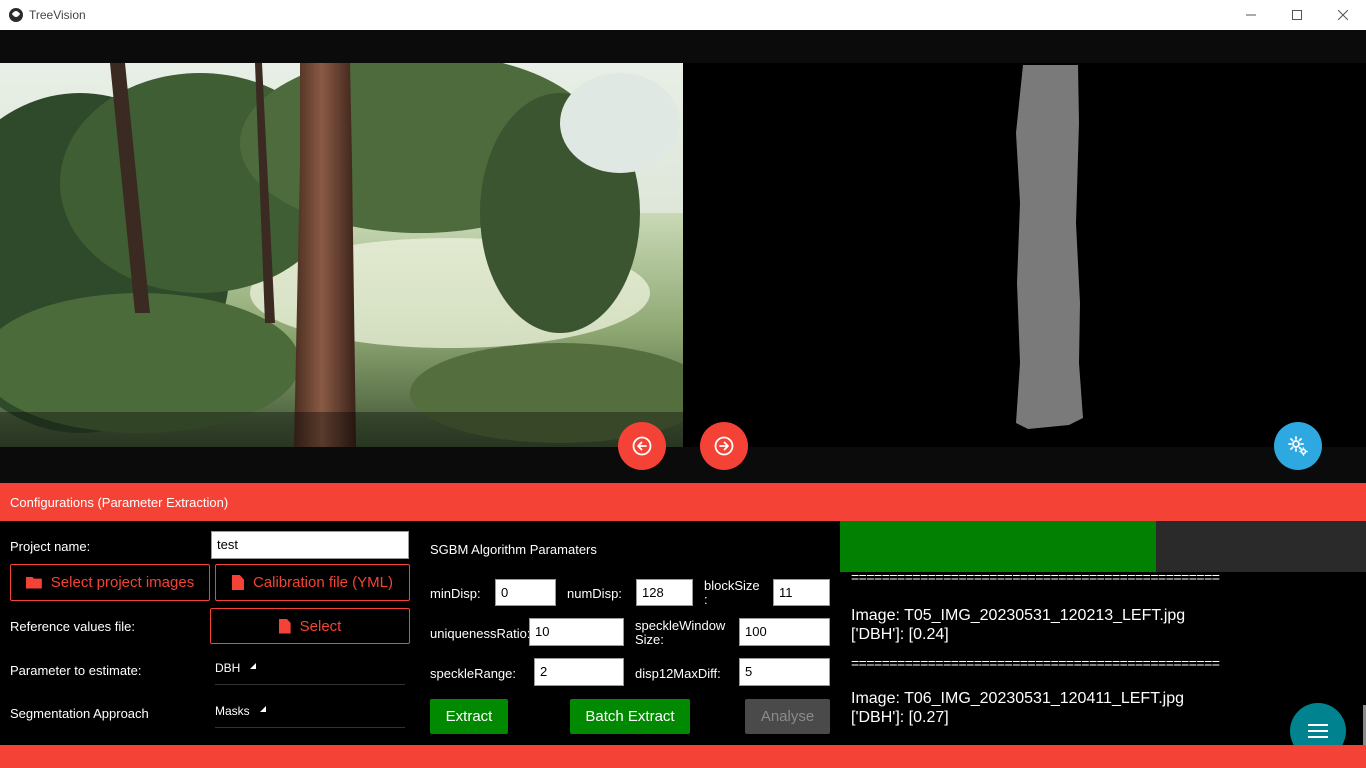 The height and width of the screenshot is (768, 1366). I want to click on segmentation-label: Segmentation Approach, so click(79, 713).